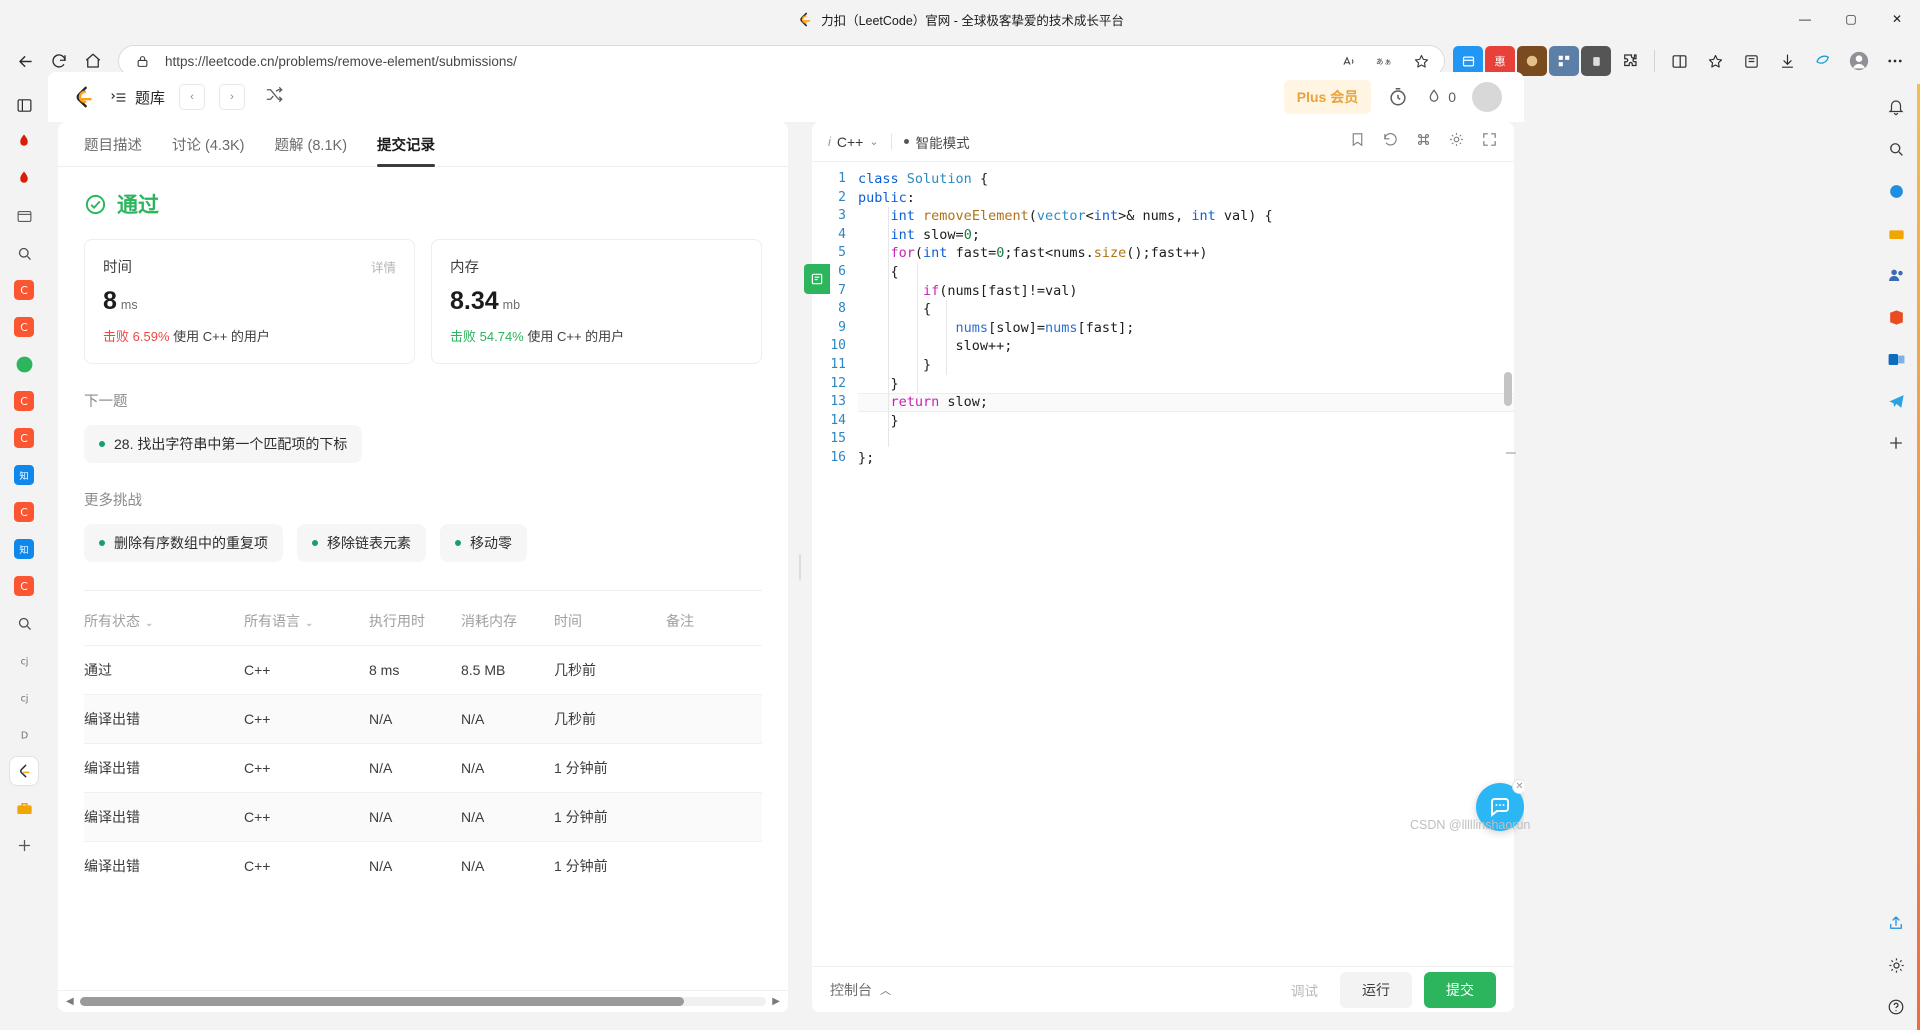  Describe the element at coordinates (483, 543) in the screenshot. I see `challenge-chip-3: 移动零` at that location.